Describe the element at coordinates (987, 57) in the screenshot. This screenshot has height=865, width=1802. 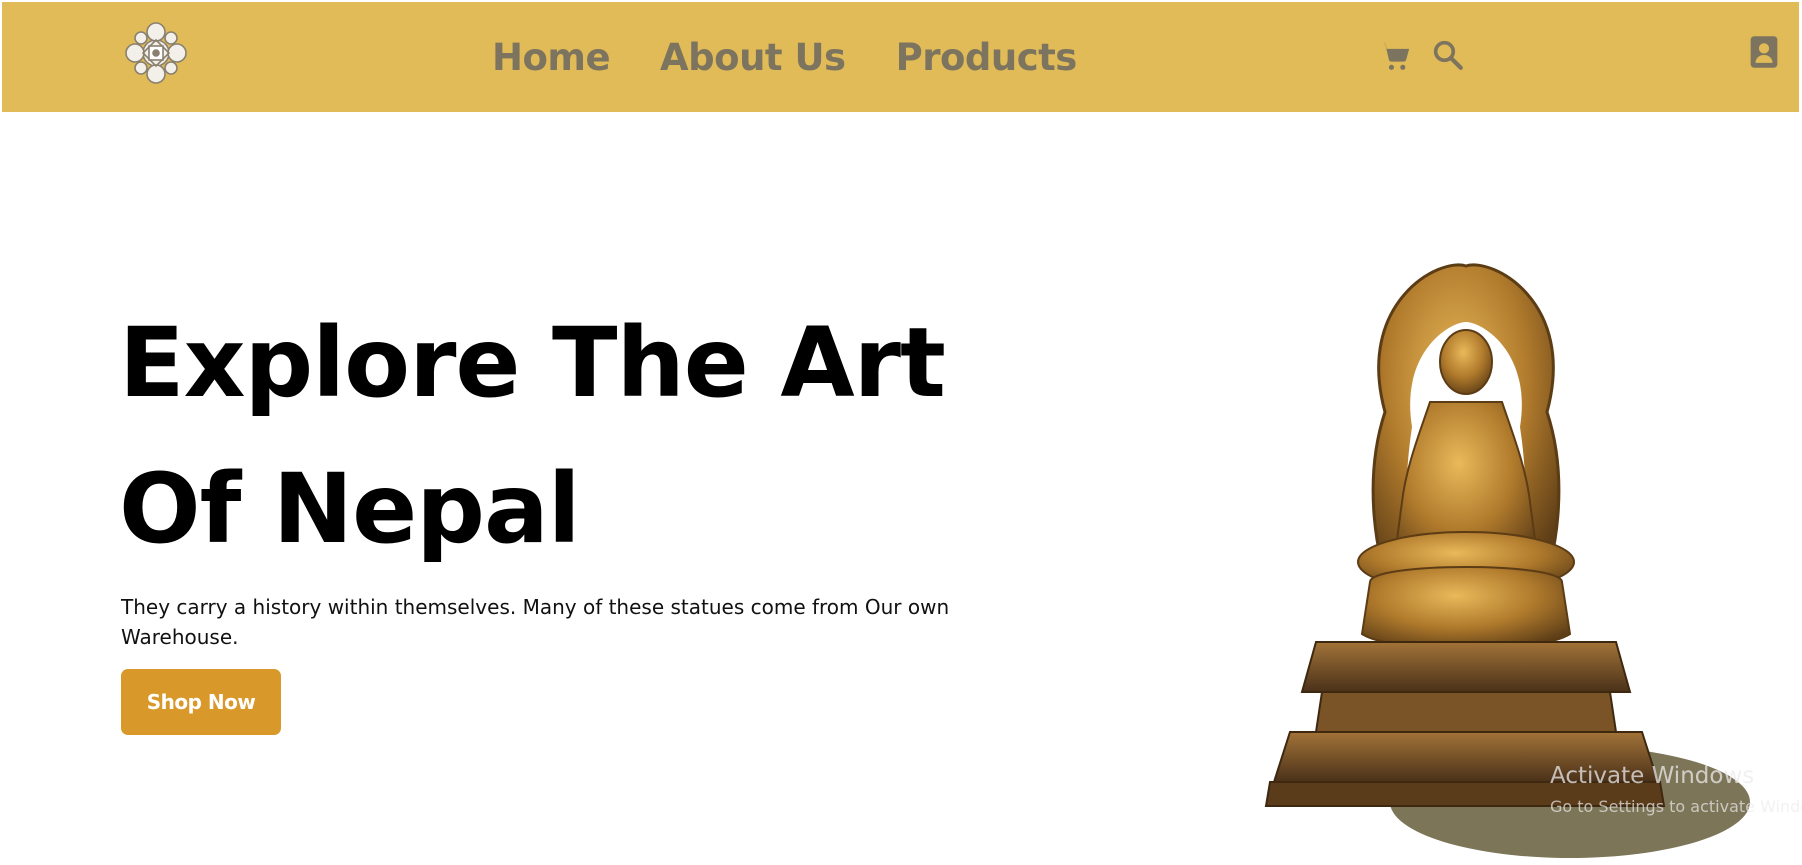
I see `nav-products-link: Products` at that location.